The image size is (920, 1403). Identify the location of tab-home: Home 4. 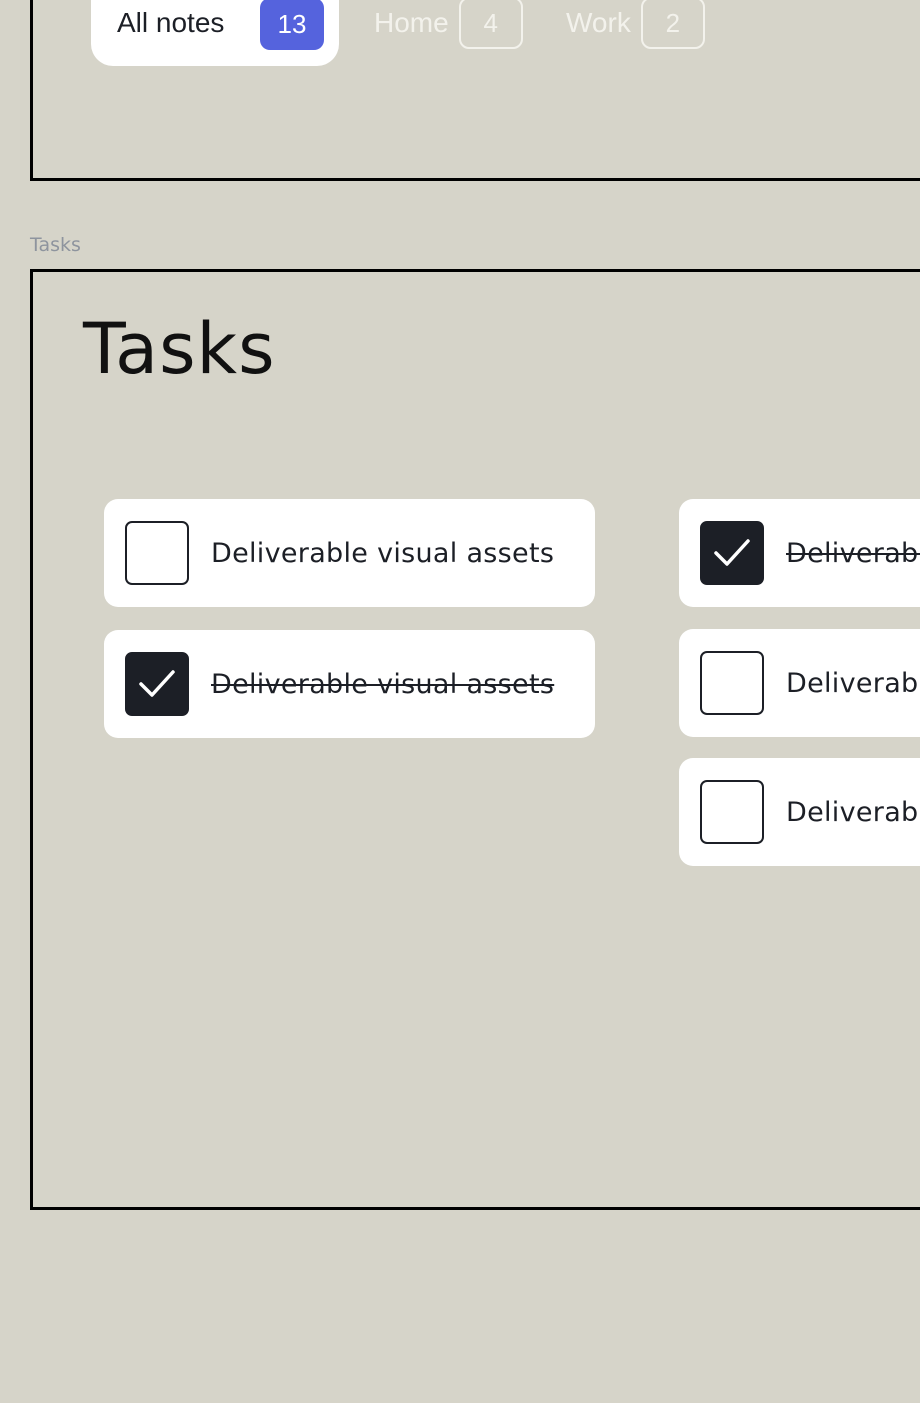
(448, 33).